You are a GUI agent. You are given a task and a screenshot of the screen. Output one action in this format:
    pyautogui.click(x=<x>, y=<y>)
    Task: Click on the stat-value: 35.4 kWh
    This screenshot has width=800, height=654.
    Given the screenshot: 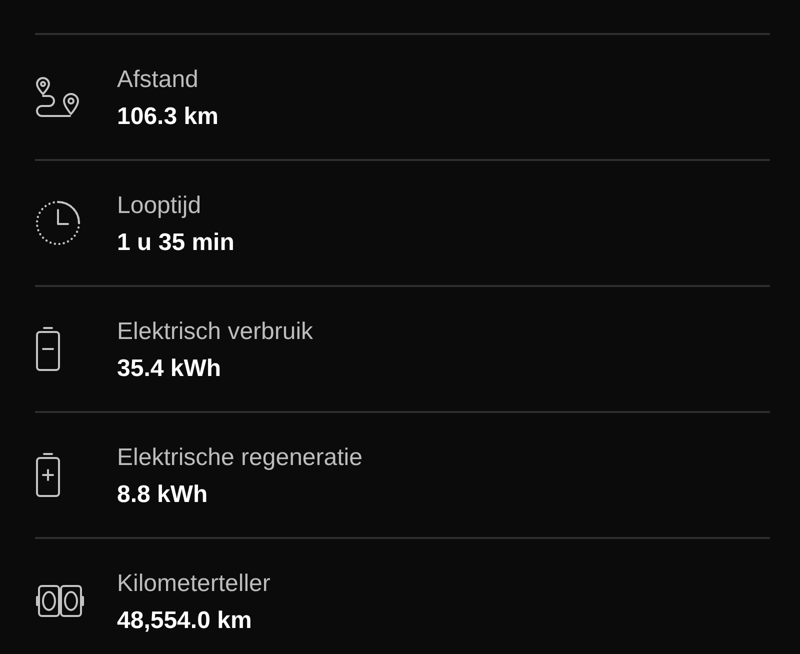 What is the action you would take?
    pyautogui.click(x=169, y=368)
    